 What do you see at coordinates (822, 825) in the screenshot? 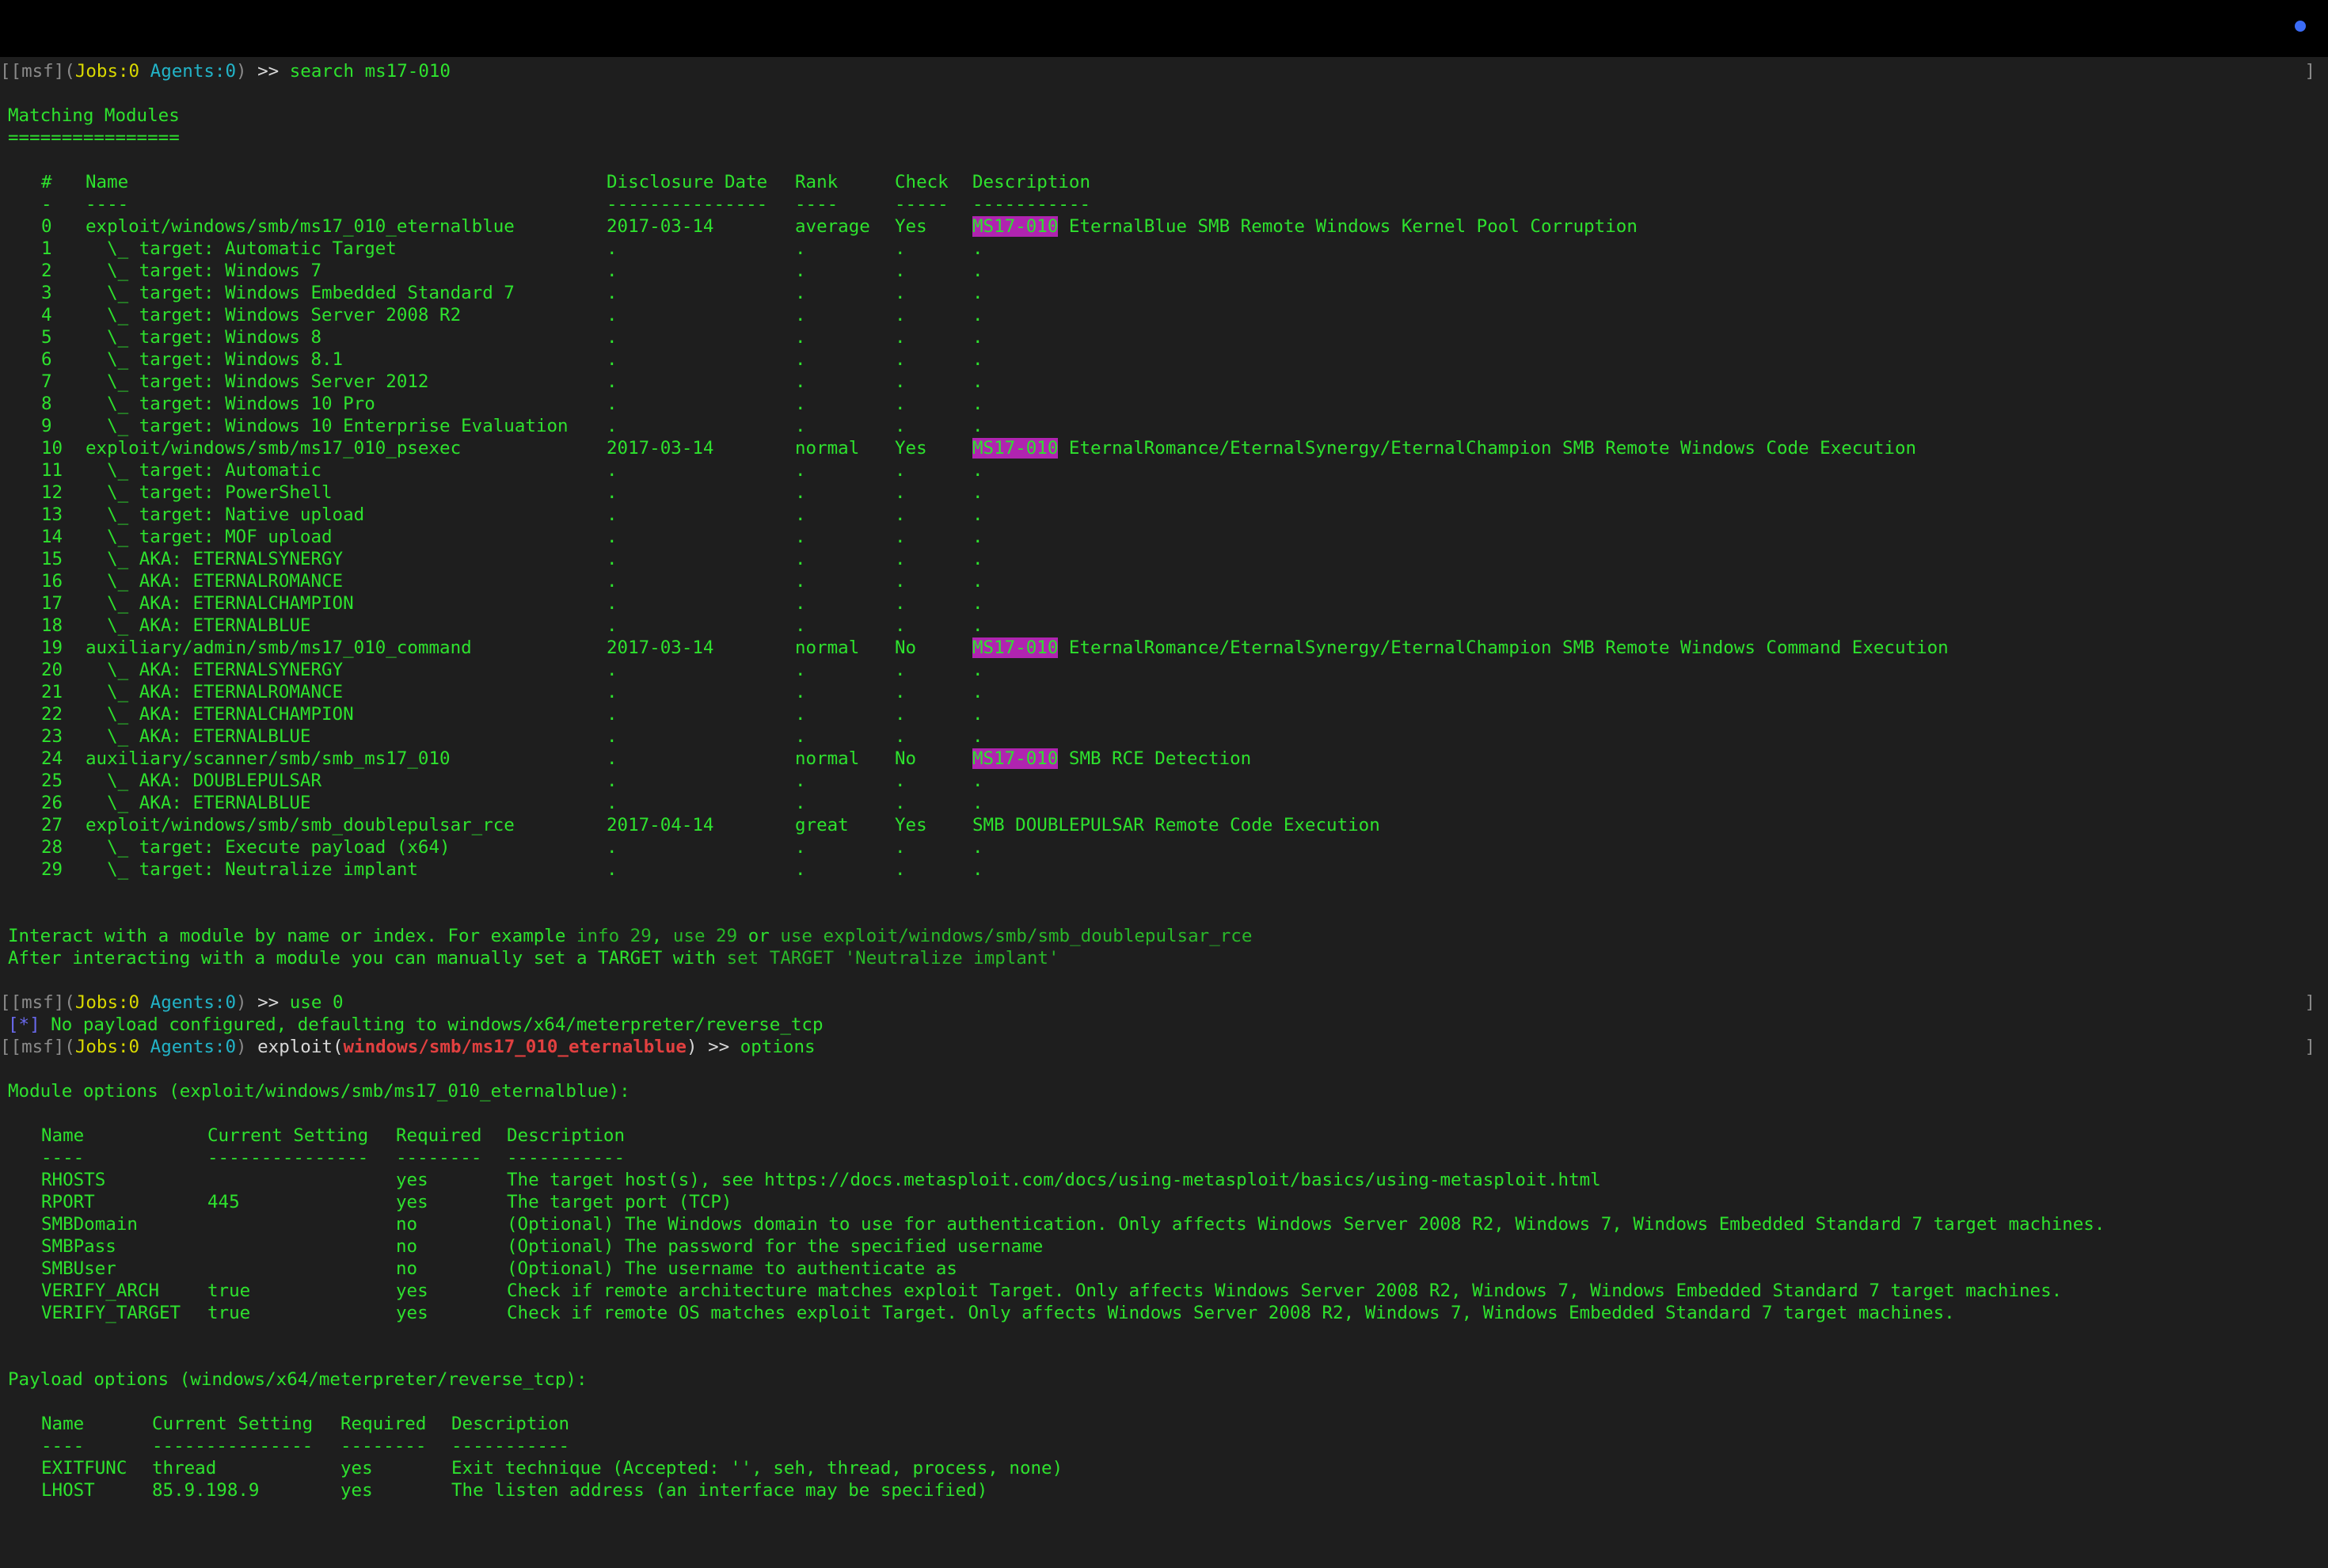
I see `row-rank: great` at bounding box center [822, 825].